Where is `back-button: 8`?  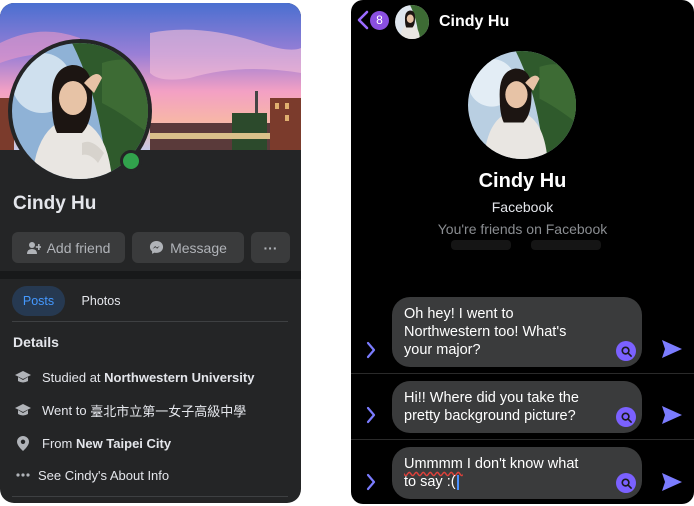 back-button: 8 is located at coordinates (373, 20).